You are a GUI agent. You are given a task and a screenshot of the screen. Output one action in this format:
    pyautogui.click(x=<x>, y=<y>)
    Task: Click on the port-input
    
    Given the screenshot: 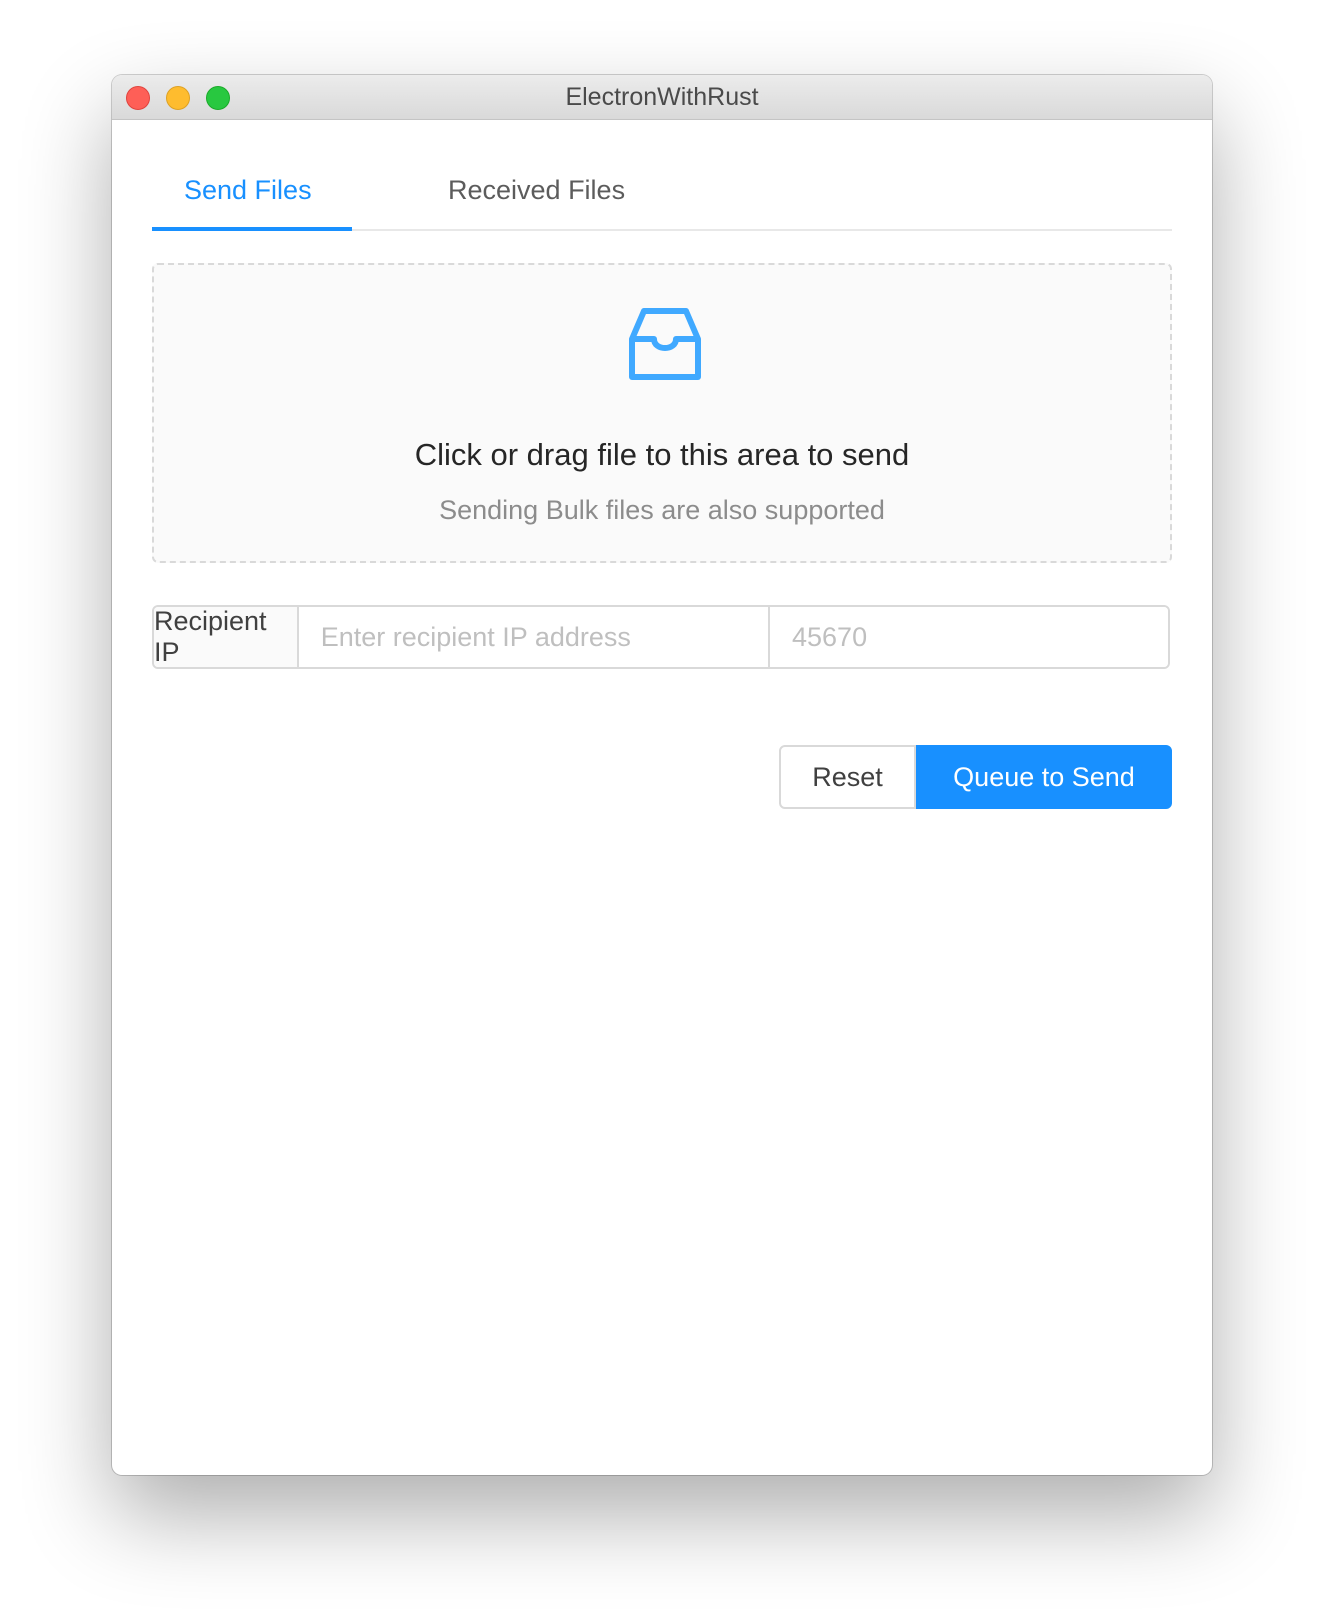 What is the action you would take?
    pyautogui.click(x=969, y=637)
    